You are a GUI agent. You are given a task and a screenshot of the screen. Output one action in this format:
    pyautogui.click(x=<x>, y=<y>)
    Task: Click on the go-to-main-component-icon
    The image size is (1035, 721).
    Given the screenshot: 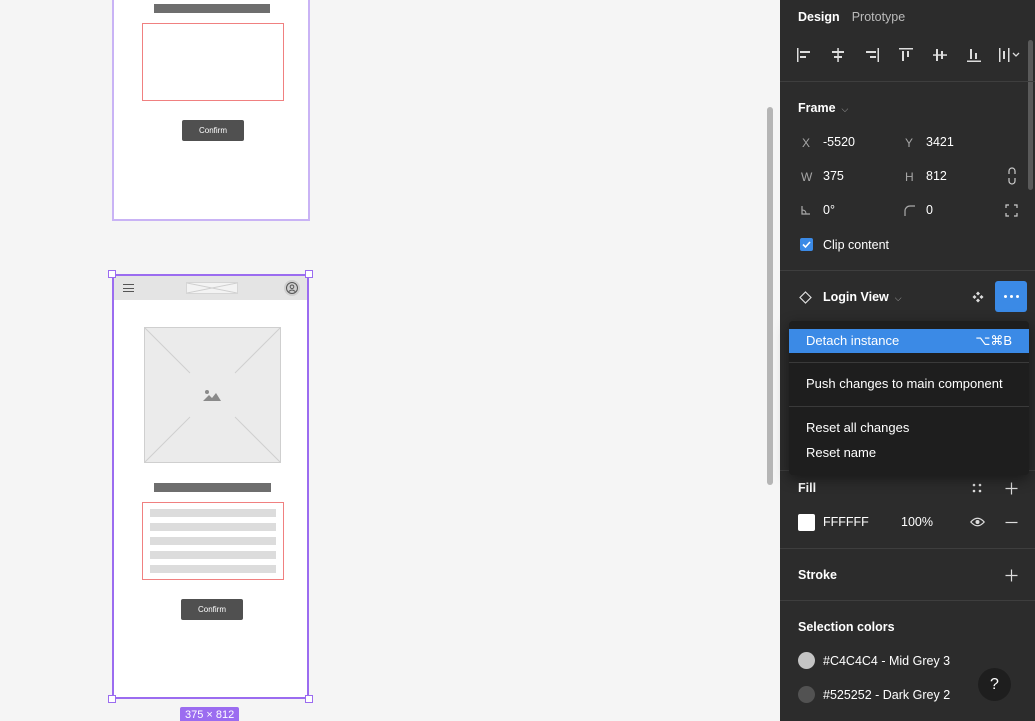 What is the action you would take?
    pyautogui.click(x=978, y=297)
    